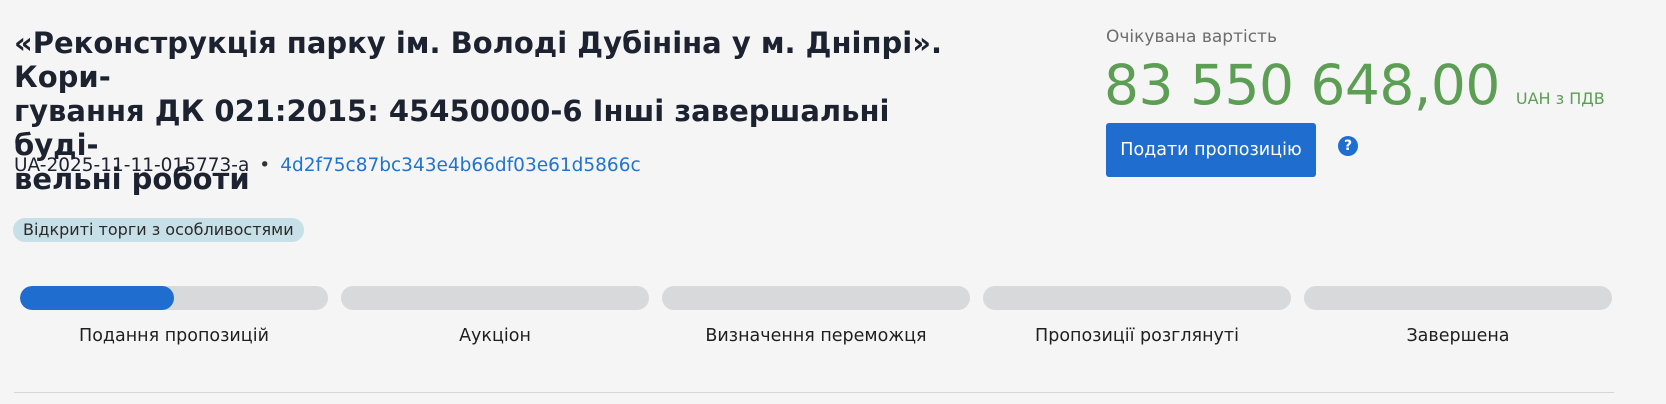 Image resolution: width=1666 pixels, height=404 pixels. I want to click on stage-3: Визначення переможця, so click(816, 316).